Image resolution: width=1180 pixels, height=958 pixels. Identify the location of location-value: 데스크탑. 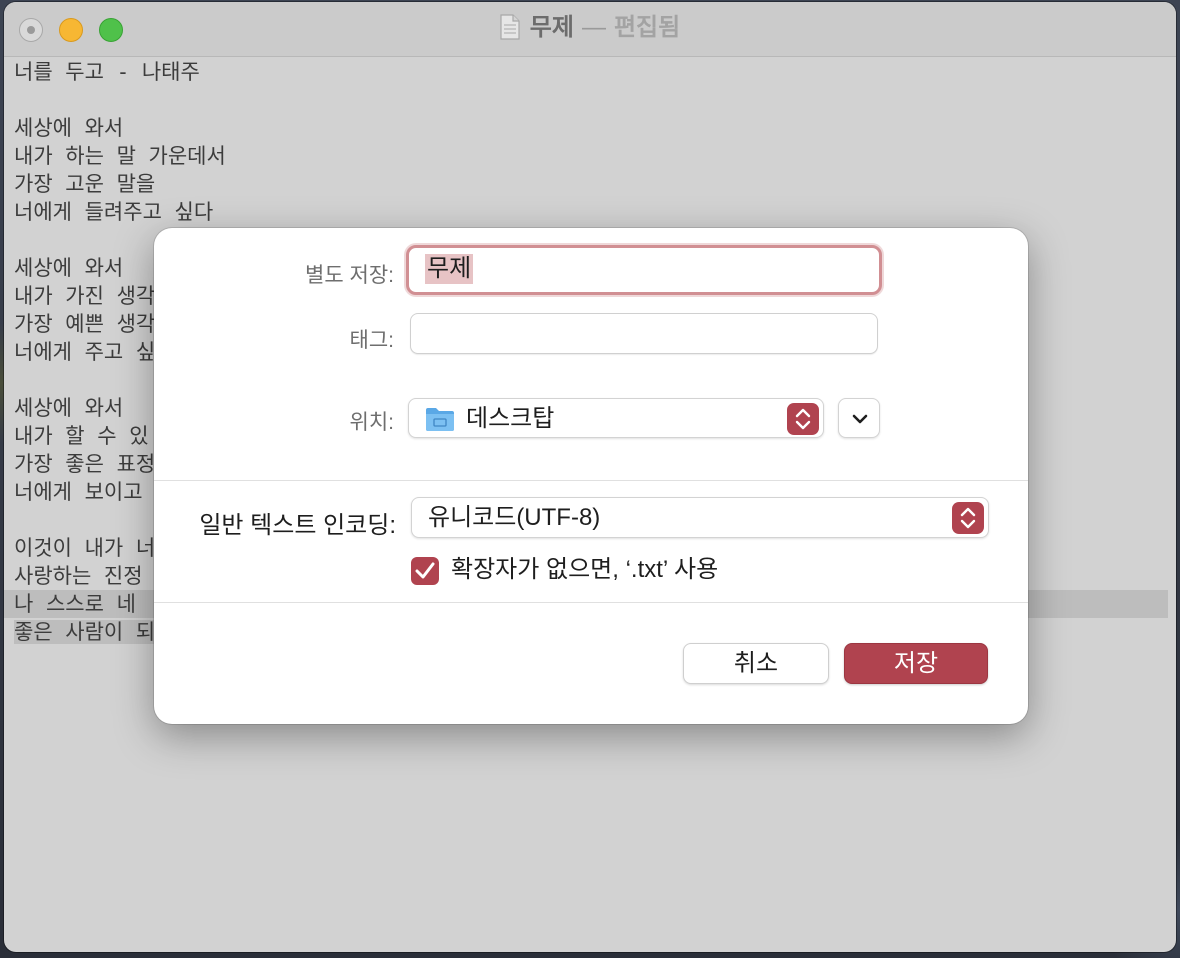
(510, 418).